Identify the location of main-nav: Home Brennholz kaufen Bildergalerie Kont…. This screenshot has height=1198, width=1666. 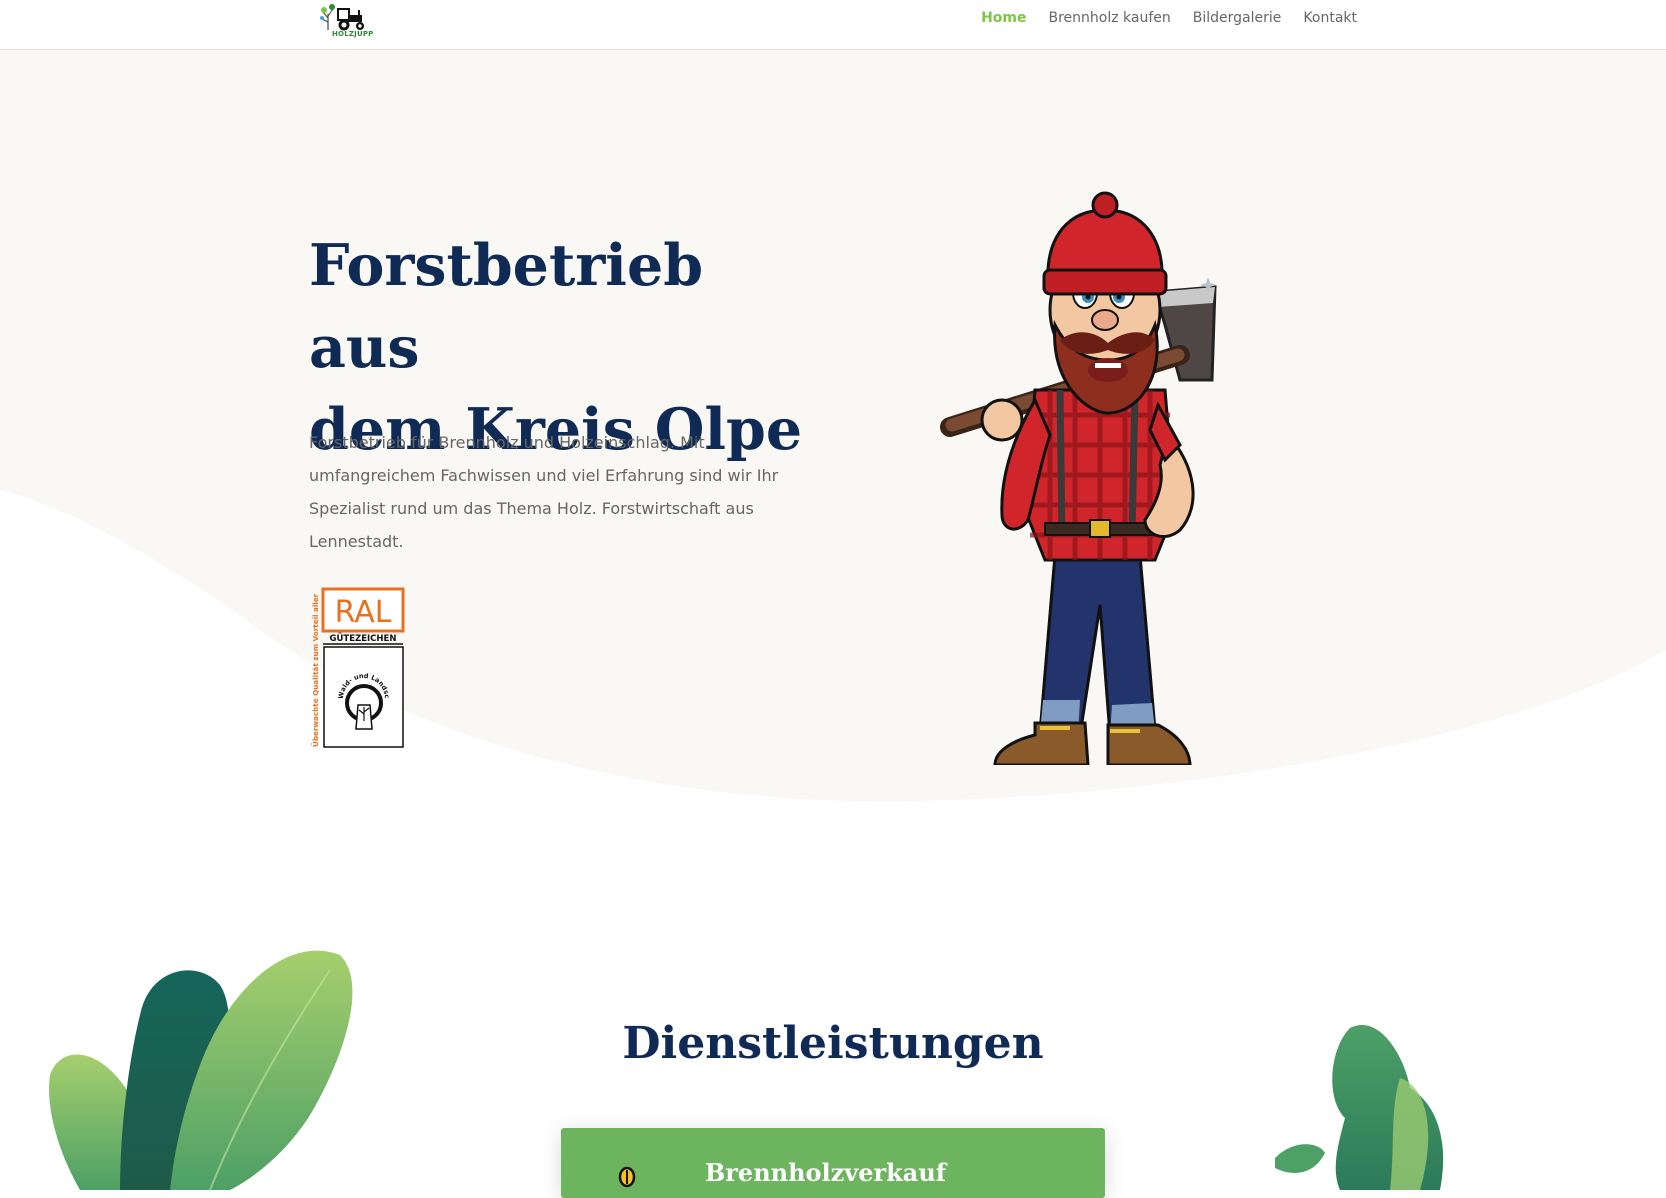
(1169, 18).